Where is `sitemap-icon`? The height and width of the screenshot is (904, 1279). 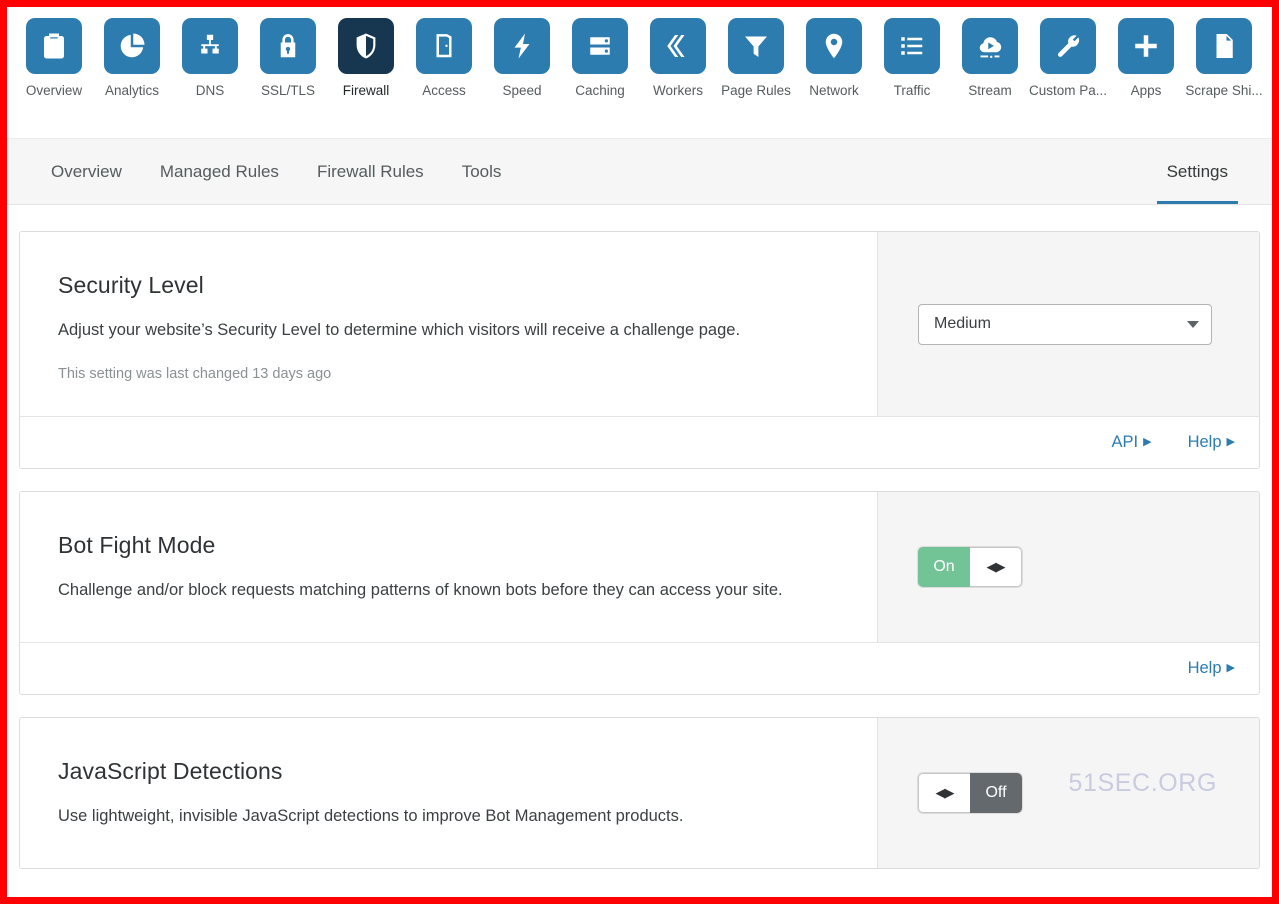
sitemap-icon is located at coordinates (210, 44).